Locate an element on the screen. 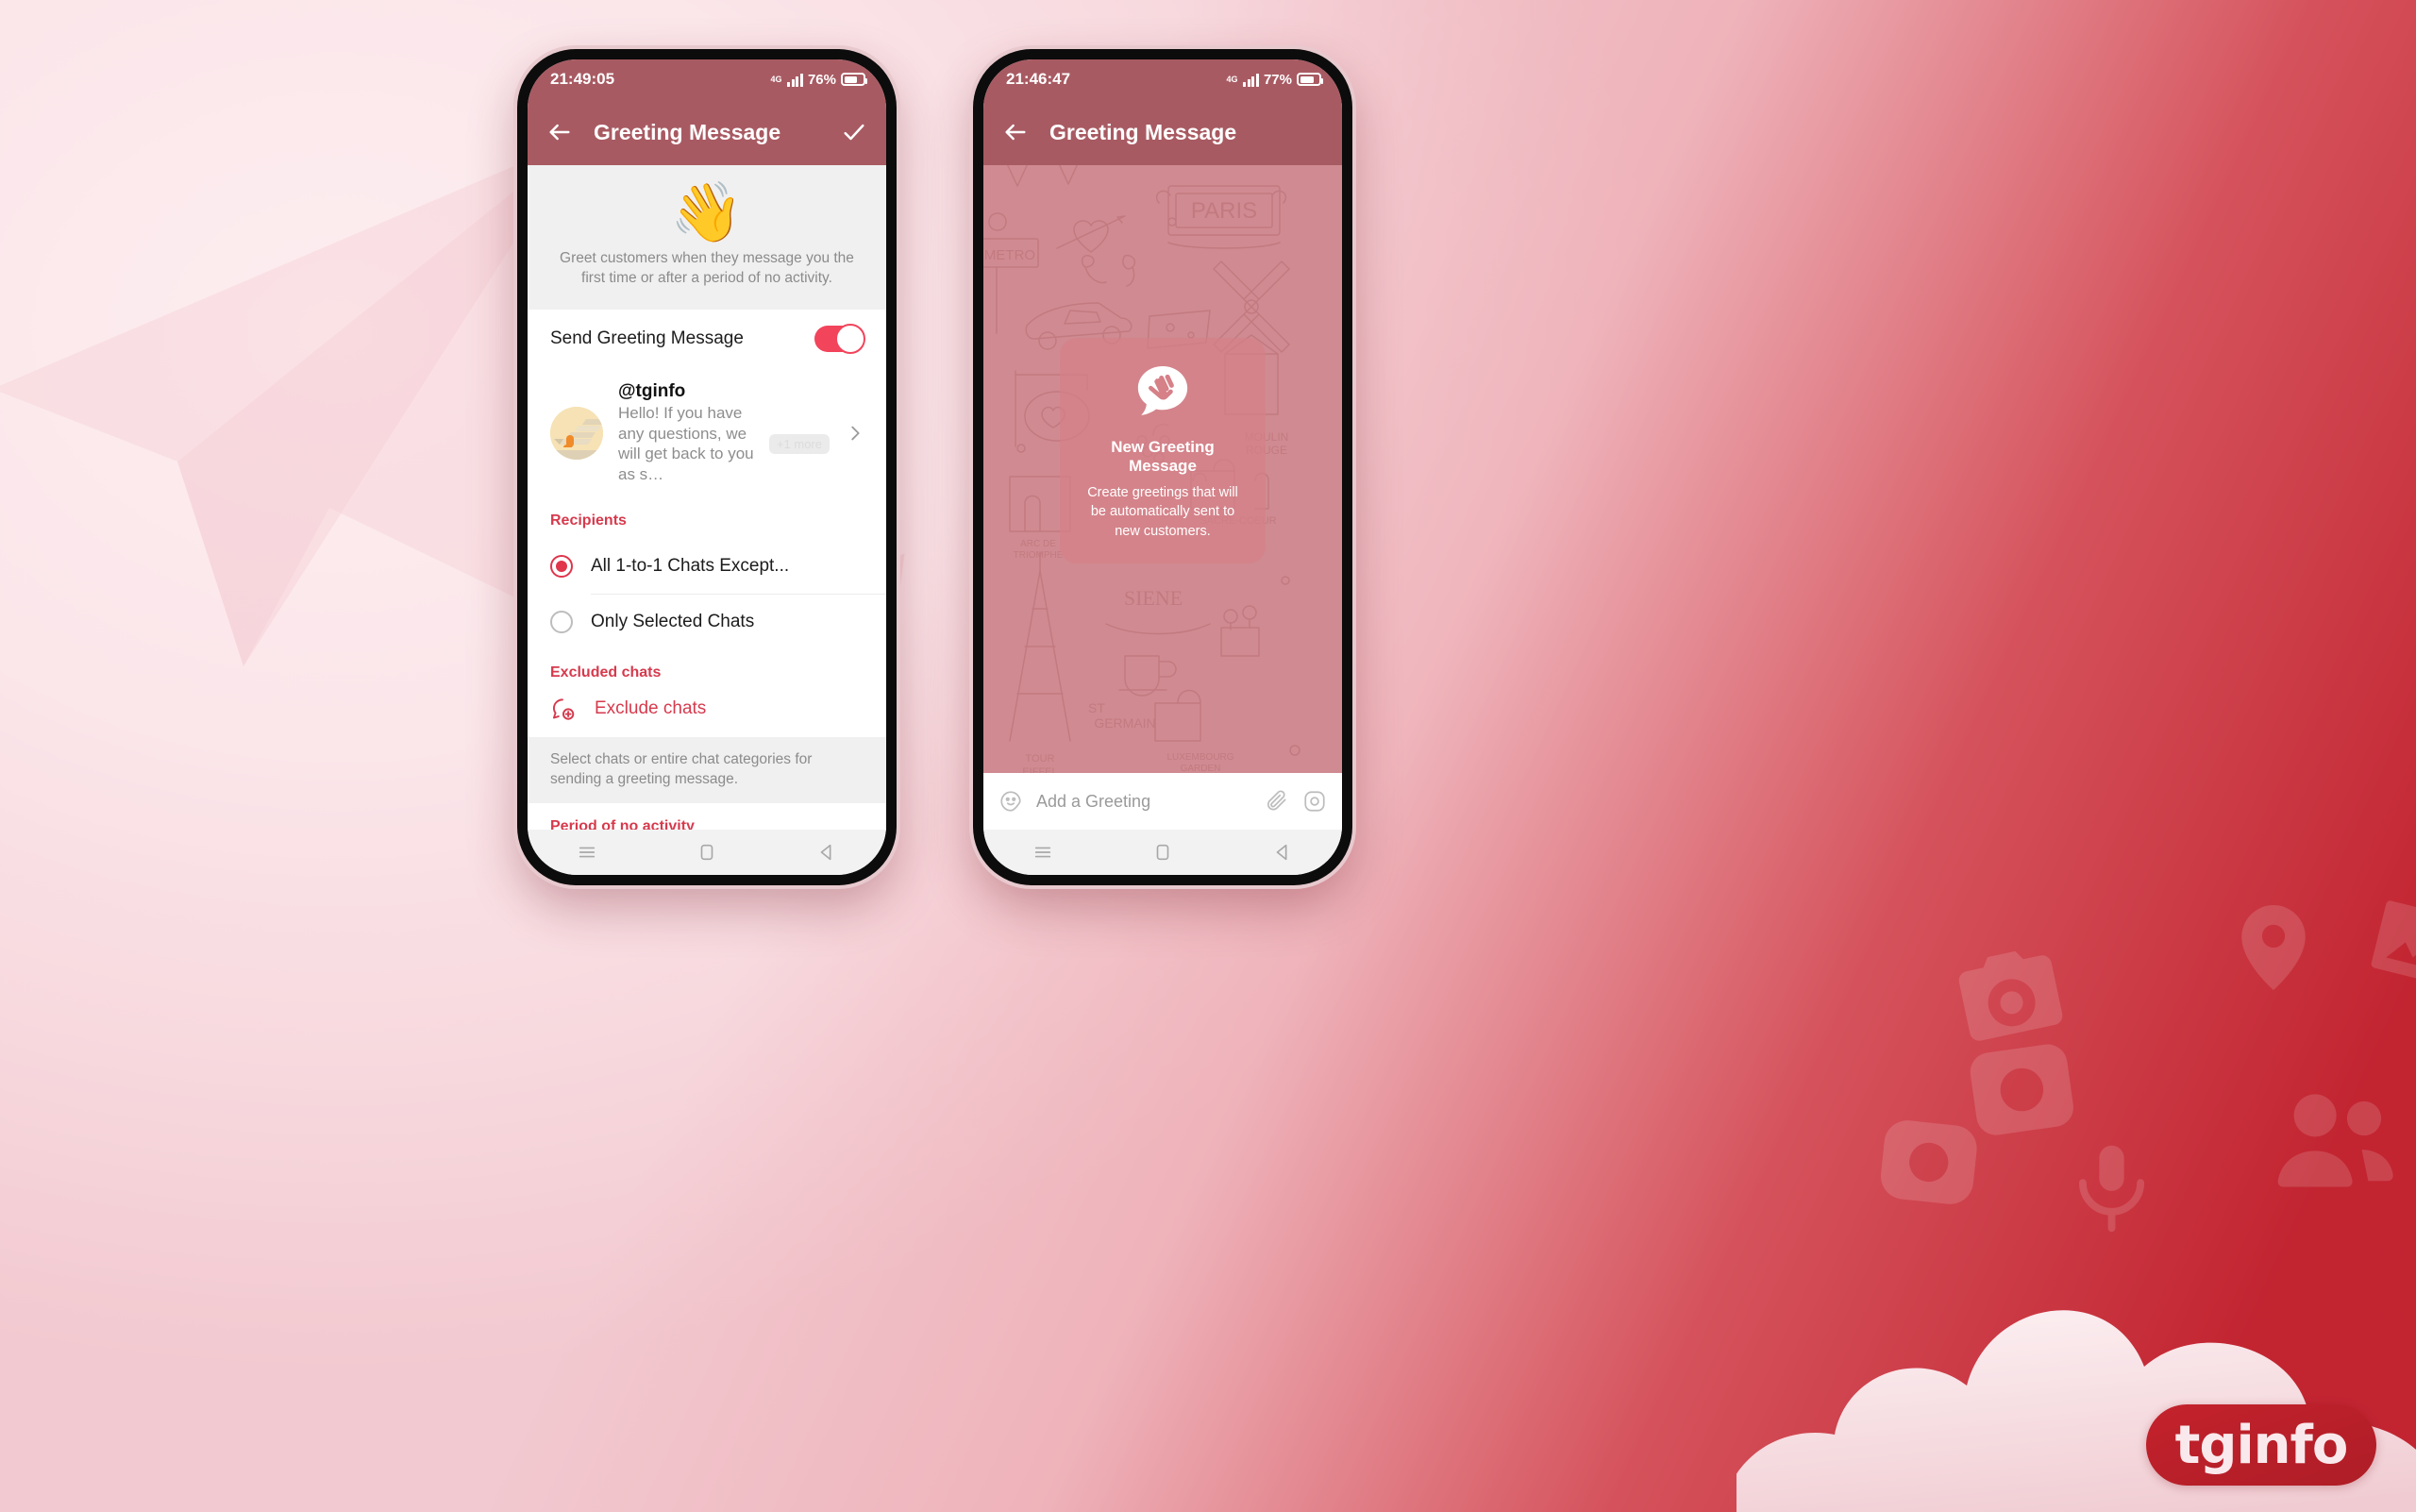  tginfo-brand-badge: tginfo is located at coordinates (2261, 1445).